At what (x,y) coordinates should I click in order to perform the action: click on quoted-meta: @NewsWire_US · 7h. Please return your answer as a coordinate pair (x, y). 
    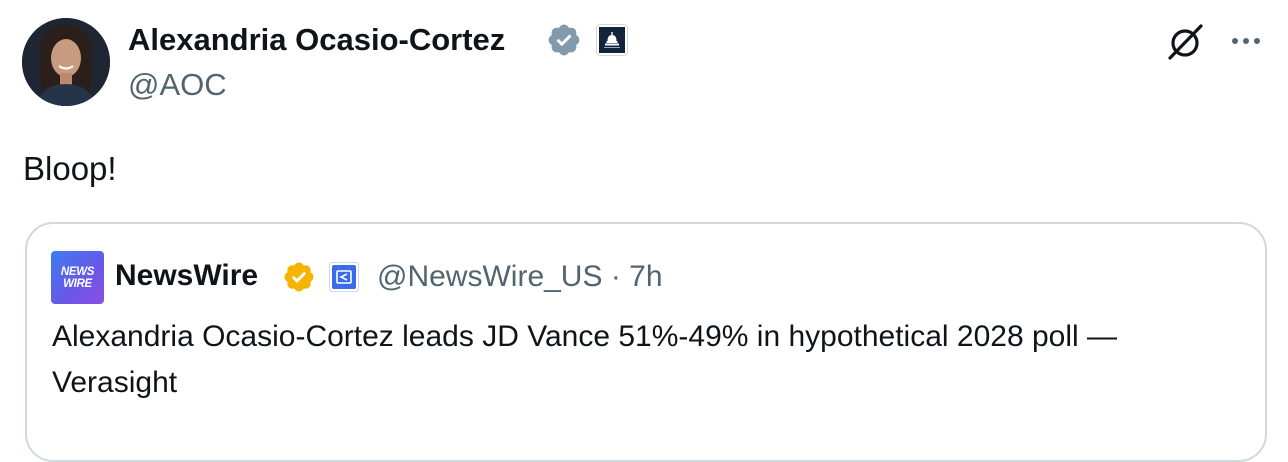
    Looking at the image, I should click on (520, 277).